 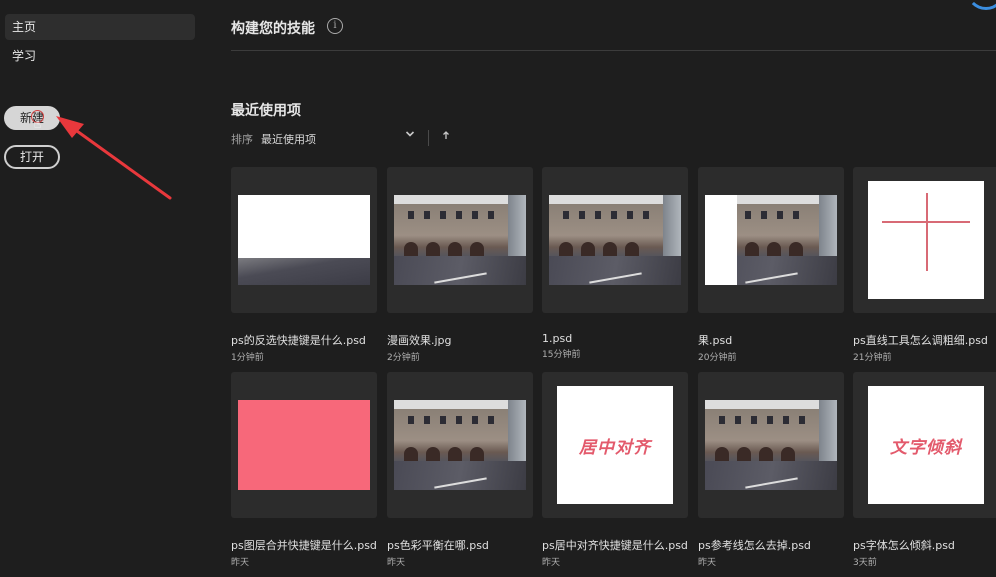 I want to click on info-icon: i, so click(x=335, y=26).